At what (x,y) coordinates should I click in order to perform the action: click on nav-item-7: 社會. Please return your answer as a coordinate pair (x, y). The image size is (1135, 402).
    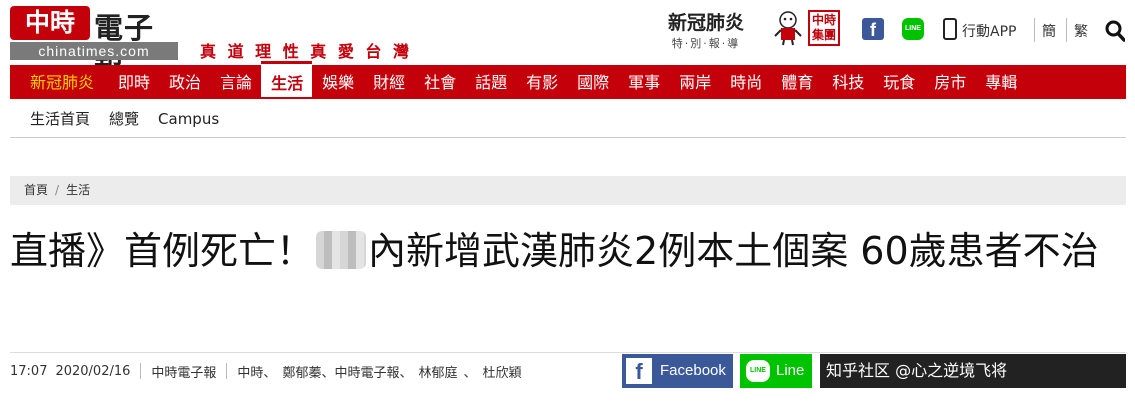
    Looking at the image, I should click on (439, 82).